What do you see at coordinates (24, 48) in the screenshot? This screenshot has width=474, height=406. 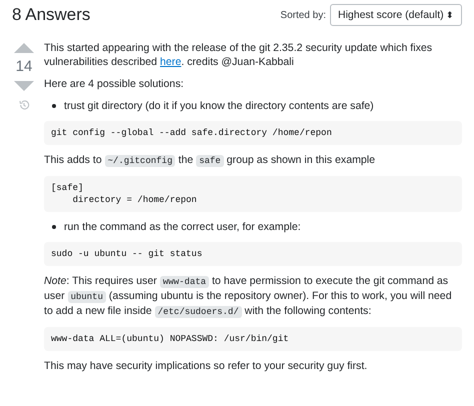 I see `upvote-icon` at bounding box center [24, 48].